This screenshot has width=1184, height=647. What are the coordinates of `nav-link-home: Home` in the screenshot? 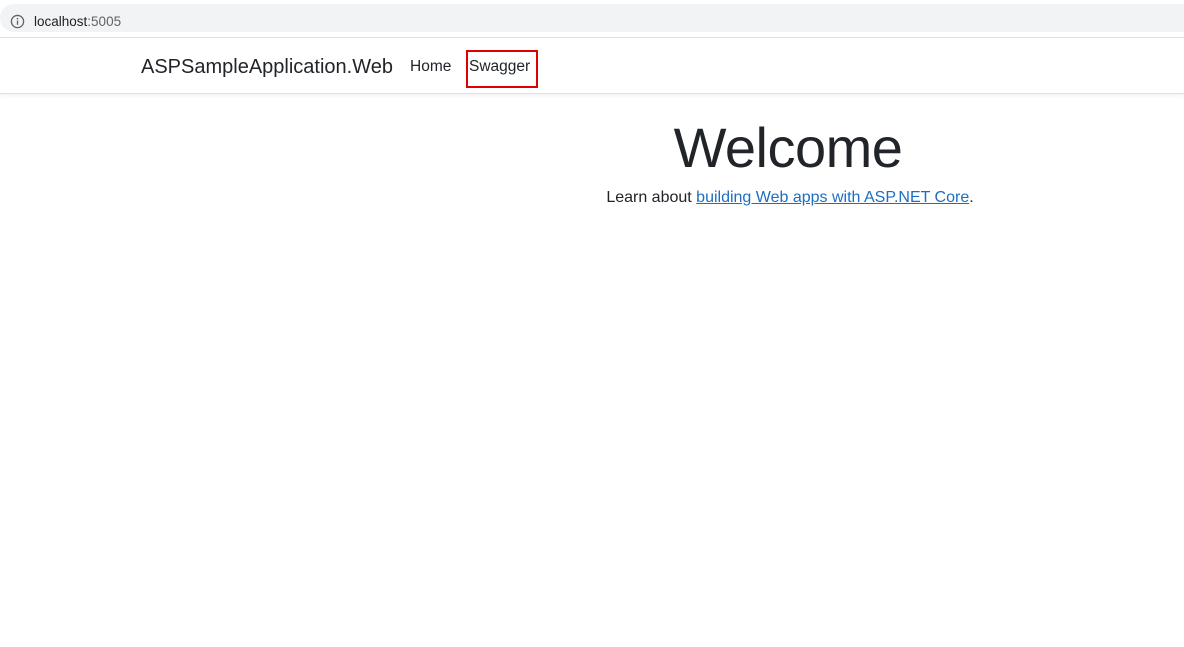 It's located at (430, 67).